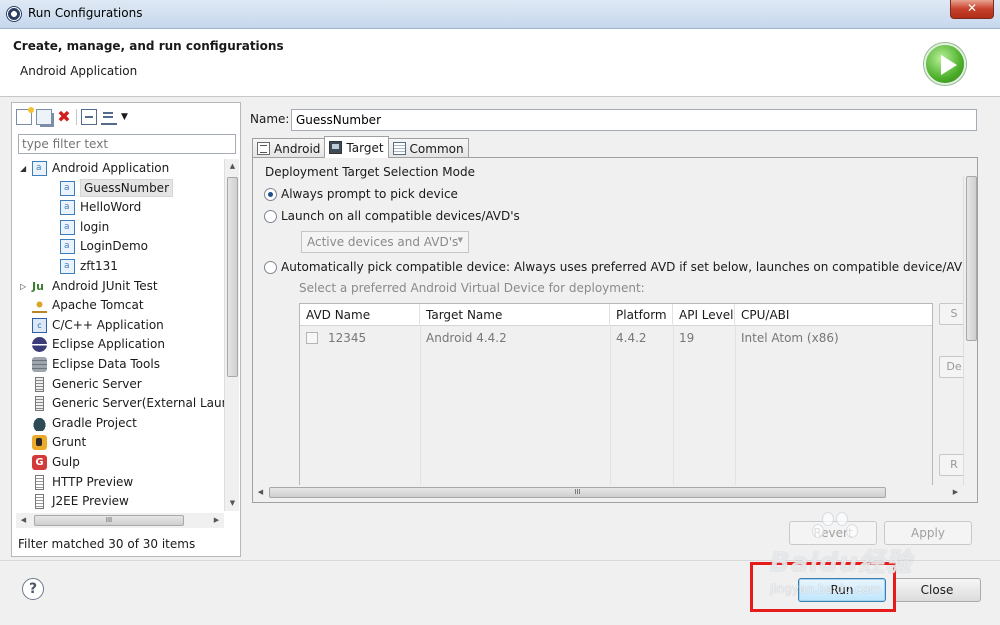 This screenshot has width=1000, height=625. What do you see at coordinates (148, 46) in the screenshot?
I see `header-title: Create, manage, and run configurations` at bounding box center [148, 46].